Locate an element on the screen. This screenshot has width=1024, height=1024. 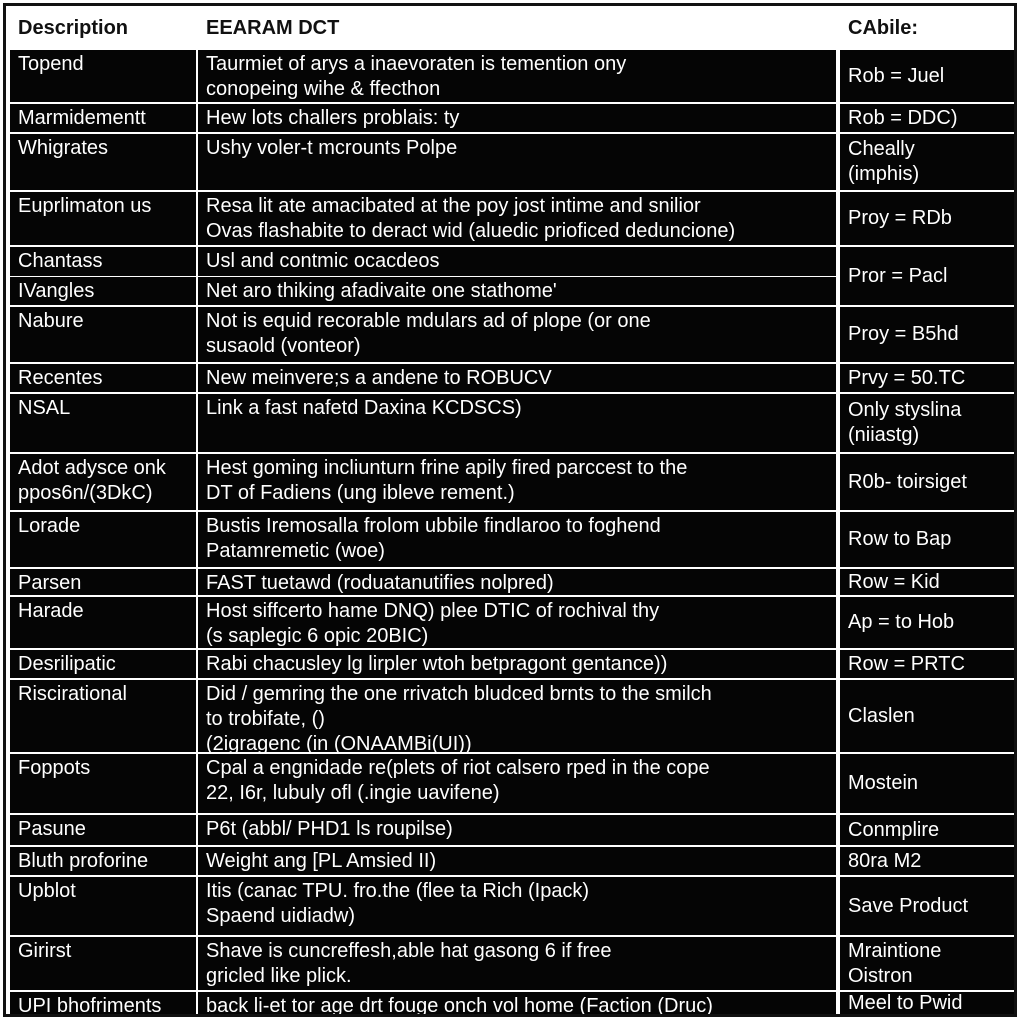
row-value-text: Pror = Pacl is located at coordinates (898, 275).